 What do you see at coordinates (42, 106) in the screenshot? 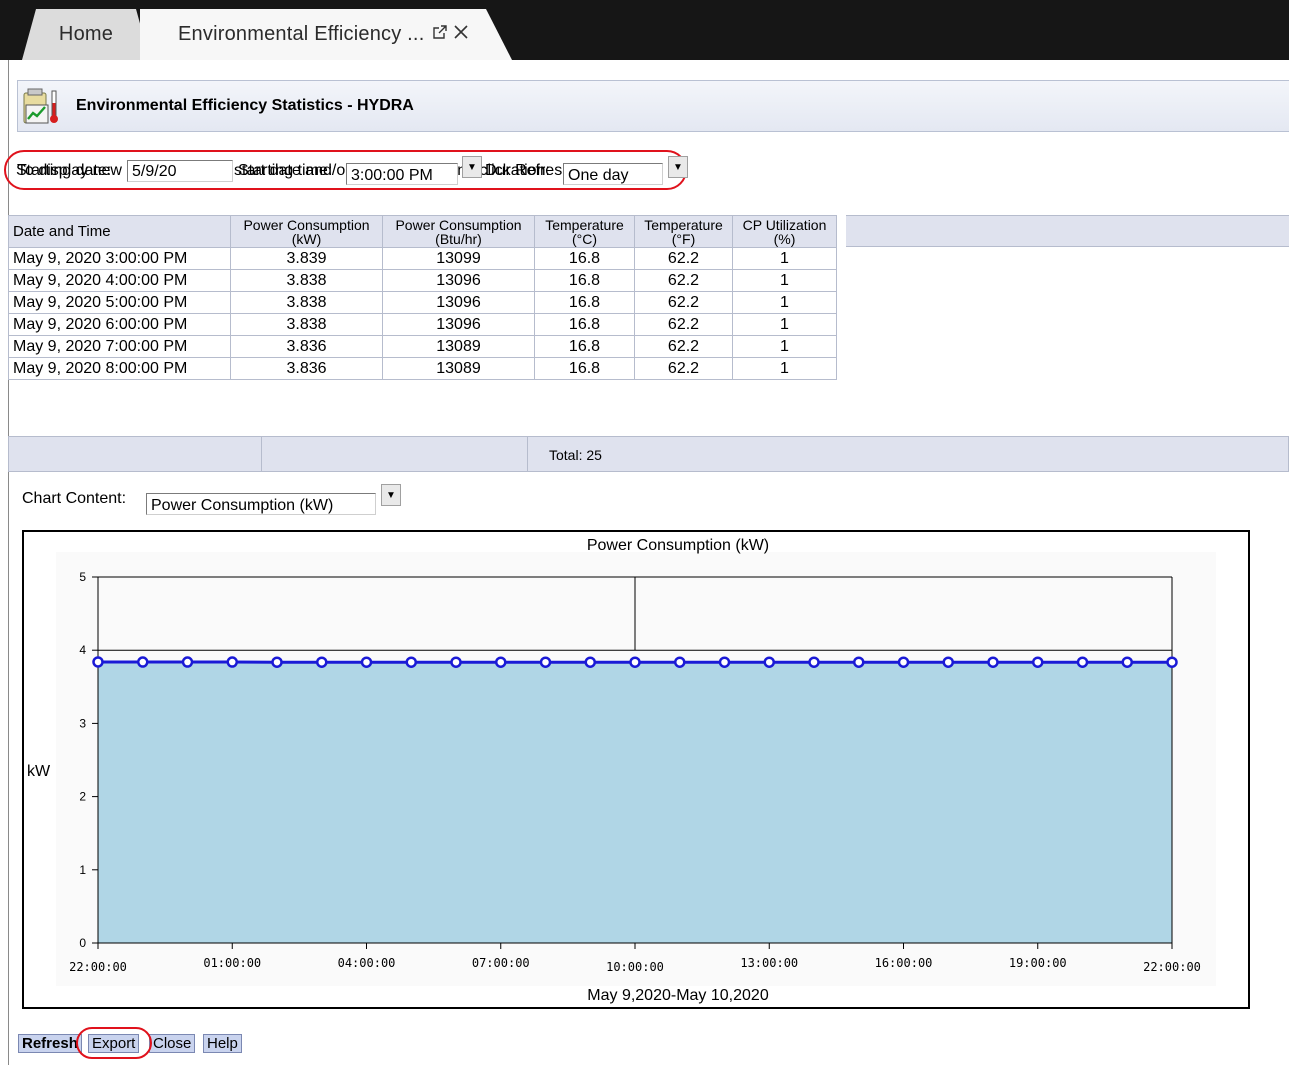
I see `efficiency-chart-icon` at bounding box center [42, 106].